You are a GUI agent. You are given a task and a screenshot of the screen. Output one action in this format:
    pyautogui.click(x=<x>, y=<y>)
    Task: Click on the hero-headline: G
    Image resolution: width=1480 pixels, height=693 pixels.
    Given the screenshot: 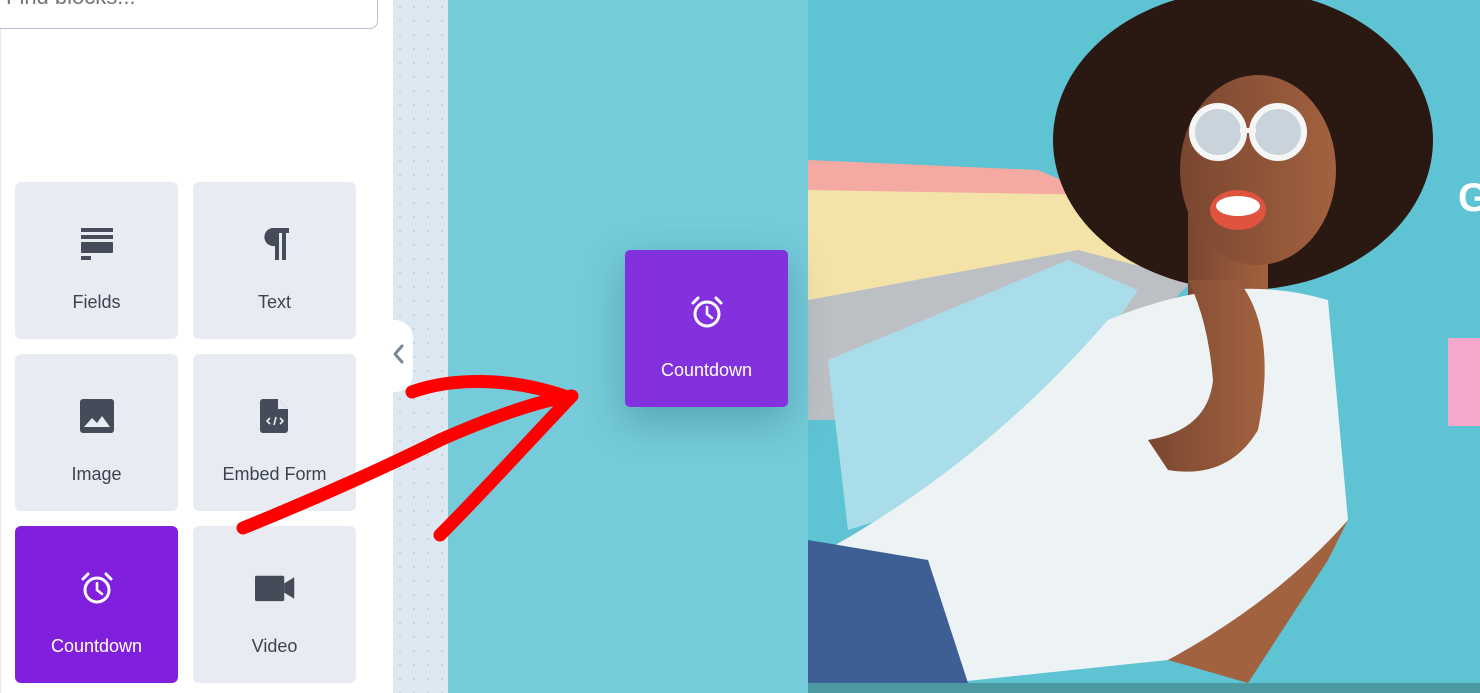 What is the action you would take?
    pyautogui.click(x=1469, y=198)
    